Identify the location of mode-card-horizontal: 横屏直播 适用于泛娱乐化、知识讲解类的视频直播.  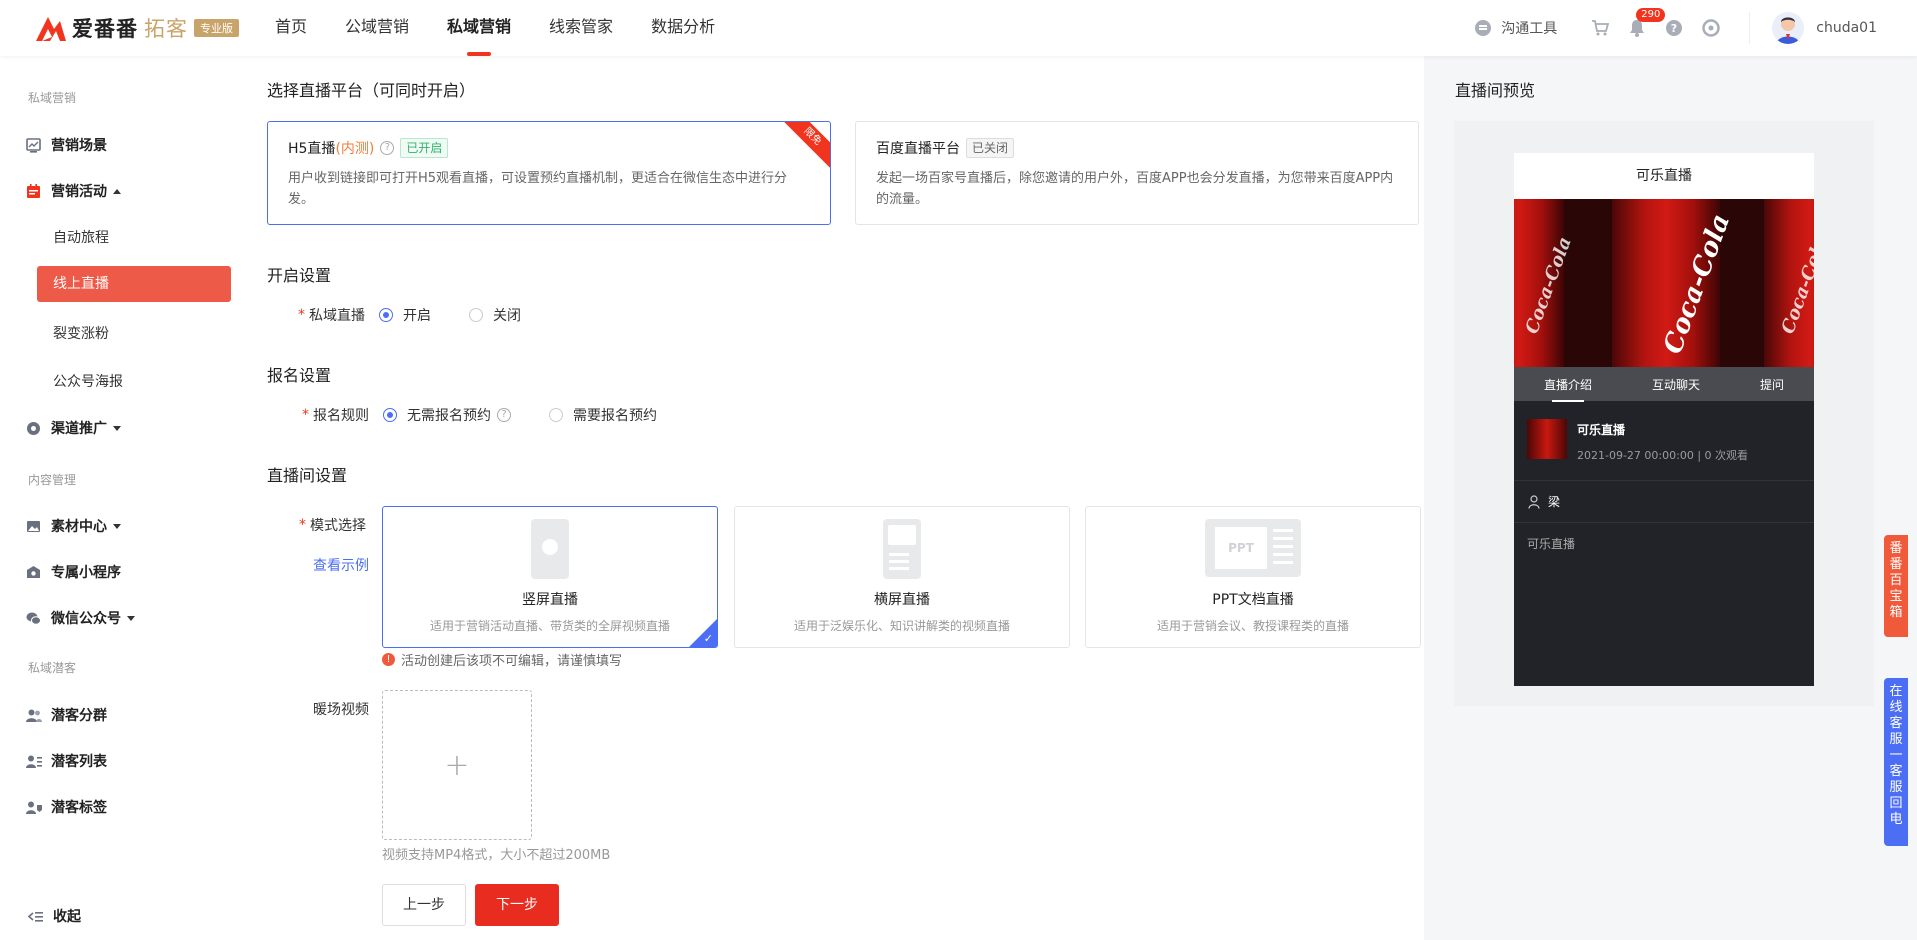
(902, 577).